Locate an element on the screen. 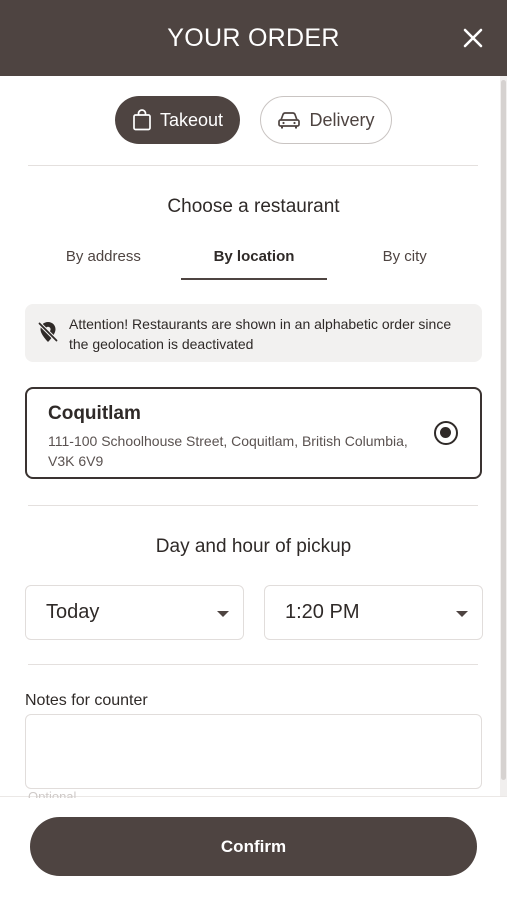  pickup-day-select: Today is located at coordinates (134, 612).